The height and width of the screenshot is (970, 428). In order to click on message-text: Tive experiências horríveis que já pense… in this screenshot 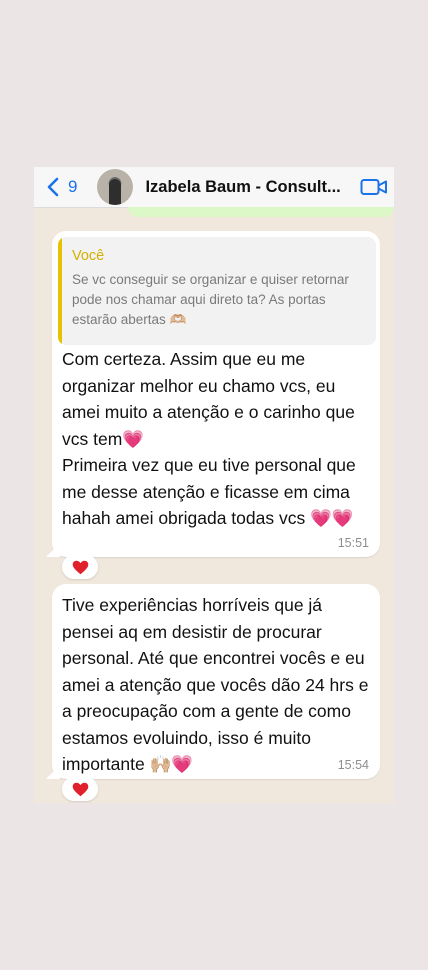, I will do `click(215, 684)`.